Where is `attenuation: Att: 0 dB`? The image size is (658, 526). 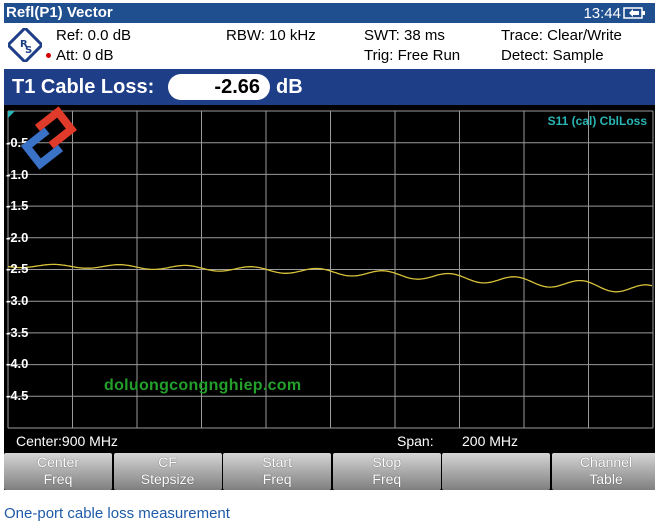 attenuation: Att: 0 dB is located at coordinates (85, 55).